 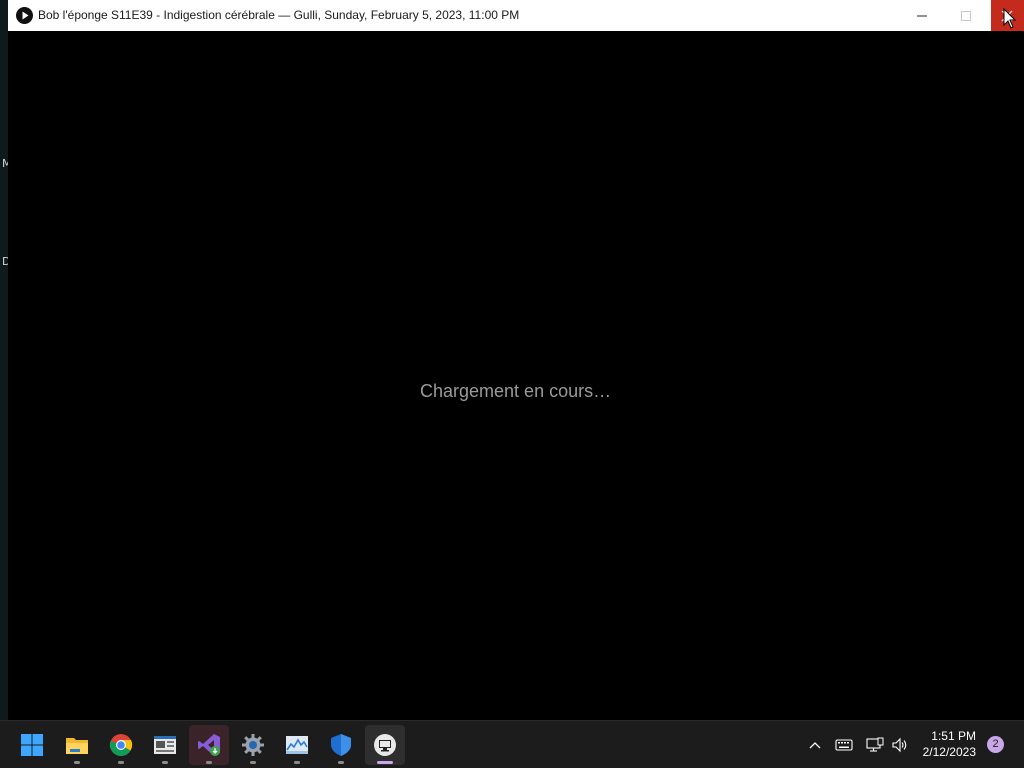 I want to click on mouse-cursor-icon, so click(x=1010, y=18).